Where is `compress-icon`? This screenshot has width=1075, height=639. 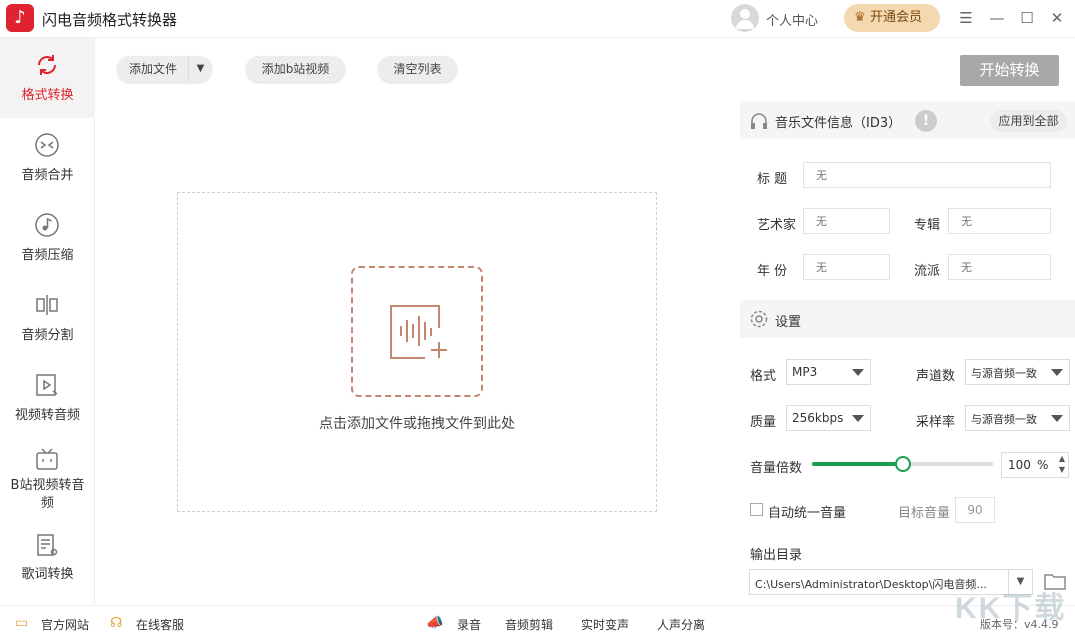
compress-icon is located at coordinates (47, 225).